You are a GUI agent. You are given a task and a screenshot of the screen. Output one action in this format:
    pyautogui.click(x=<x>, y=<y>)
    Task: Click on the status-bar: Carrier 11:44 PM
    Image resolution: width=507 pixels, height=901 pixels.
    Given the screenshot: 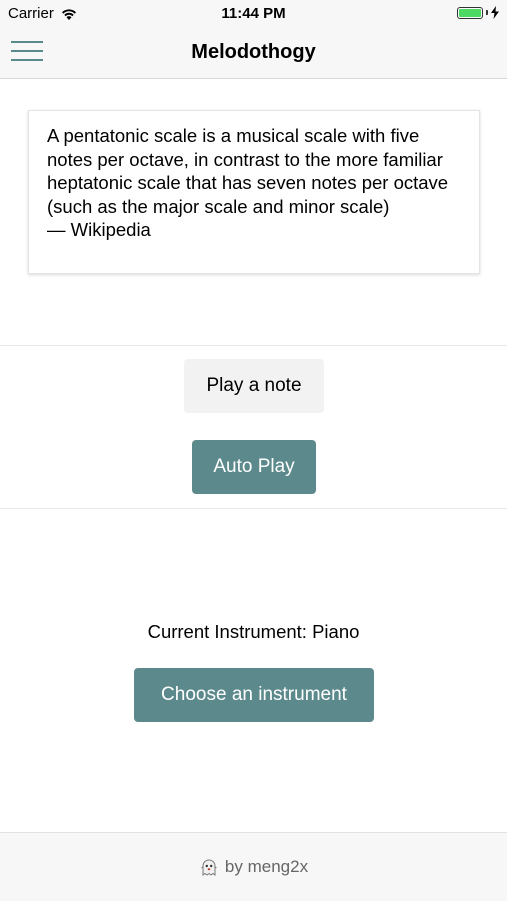 What is the action you would take?
    pyautogui.click(x=253, y=14)
    